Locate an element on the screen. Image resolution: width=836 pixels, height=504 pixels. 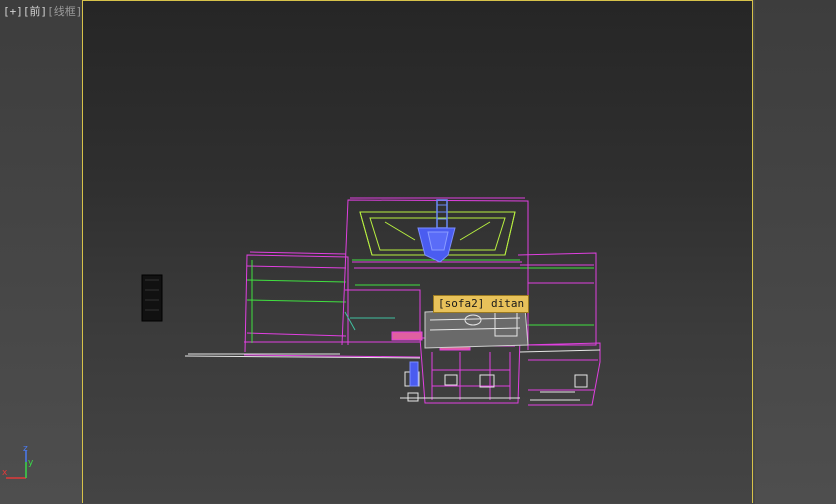
axis-gizmo: z y x is located at coordinates (30, 472).